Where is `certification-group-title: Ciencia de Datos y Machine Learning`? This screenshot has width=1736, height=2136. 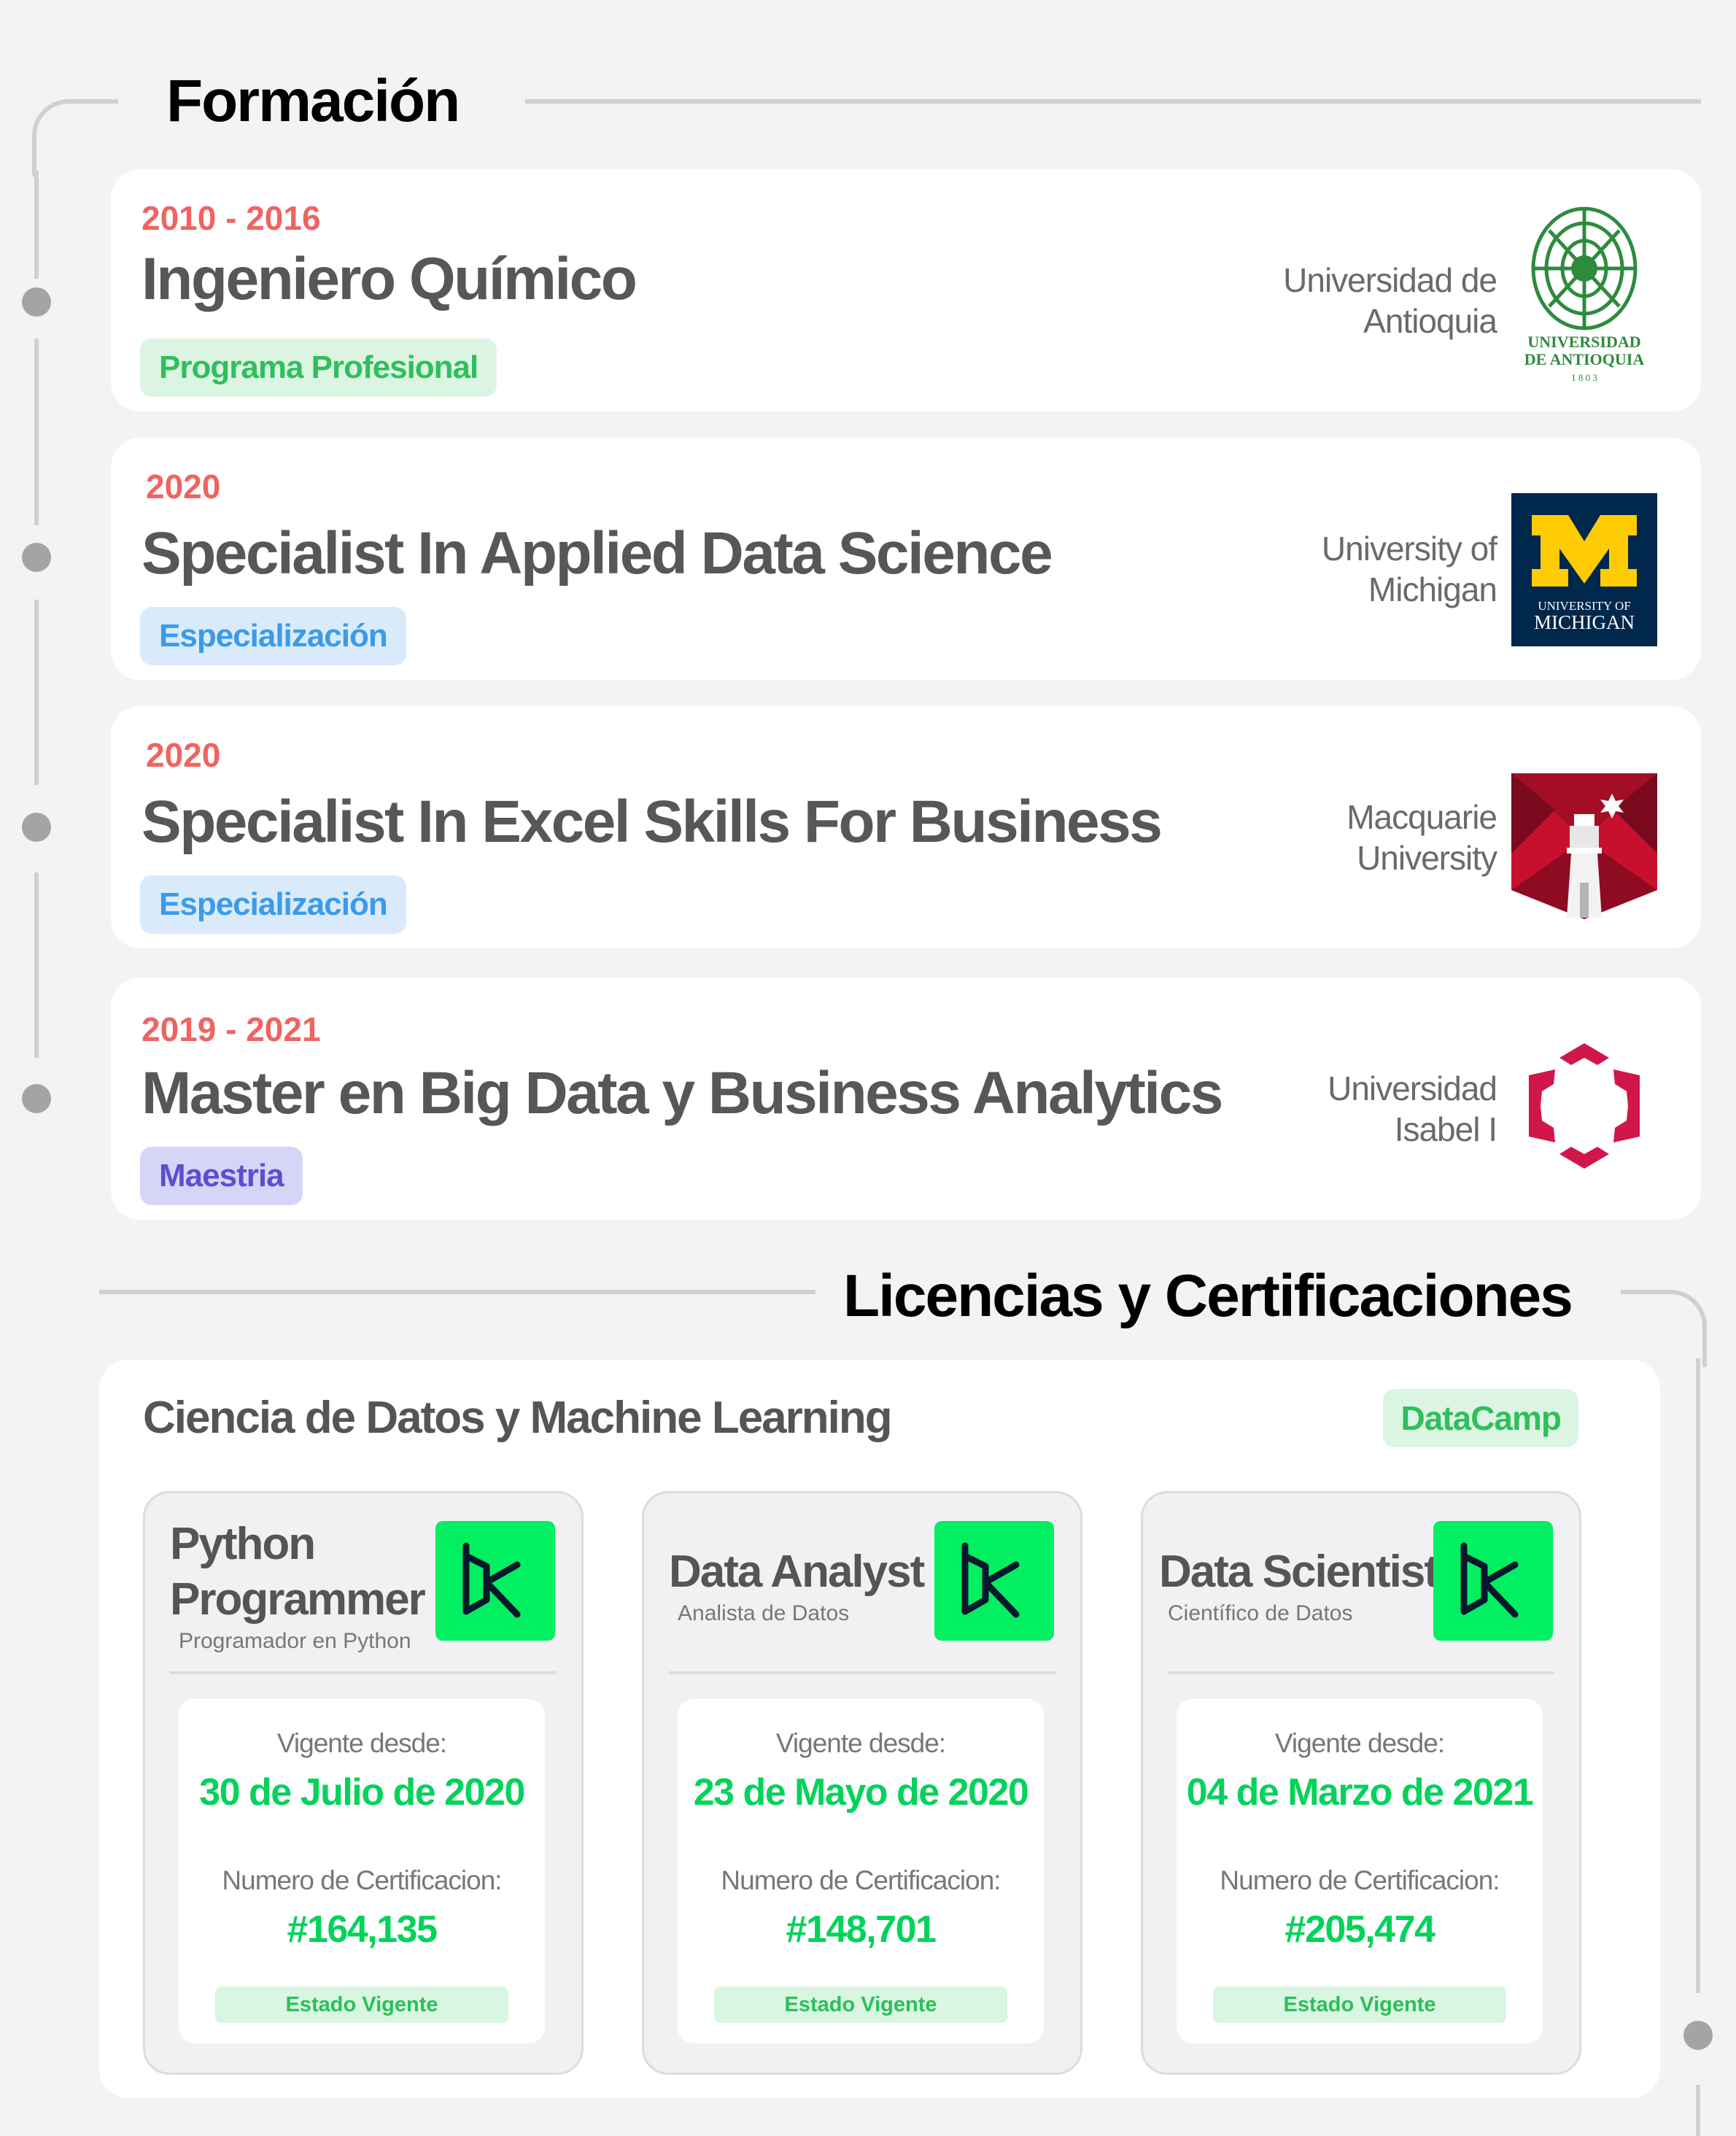 certification-group-title: Ciencia de Datos y Machine Learning is located at coordinates (518, 1418).